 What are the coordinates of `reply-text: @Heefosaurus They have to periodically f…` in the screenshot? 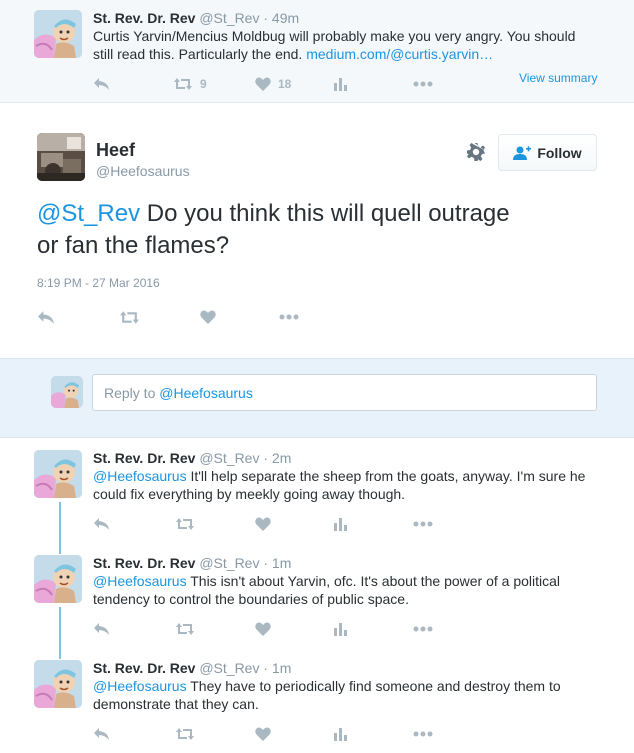 It's located at (353, 695).